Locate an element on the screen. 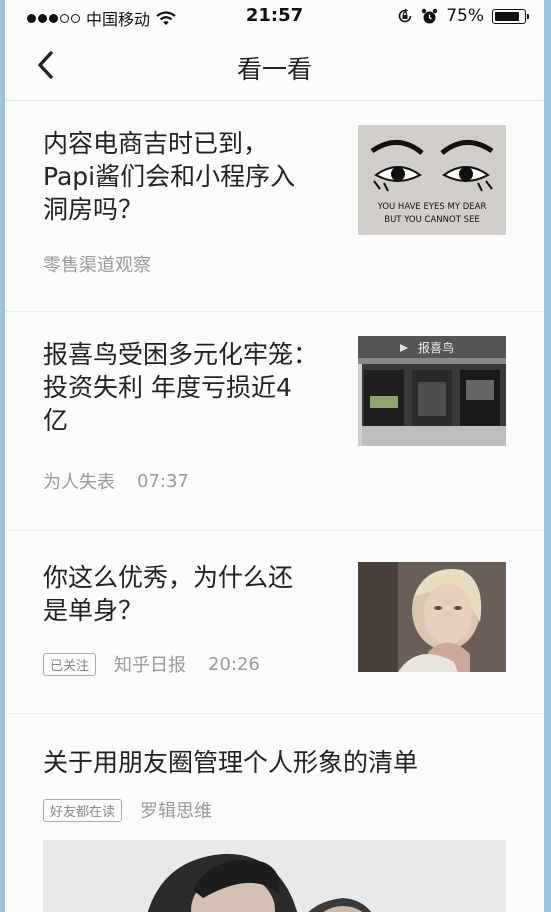 Image resolution: width=551 pixels, height=912 pixels. thumbnail-sign: 报喜鸟 is located at coordinates (436, 347).